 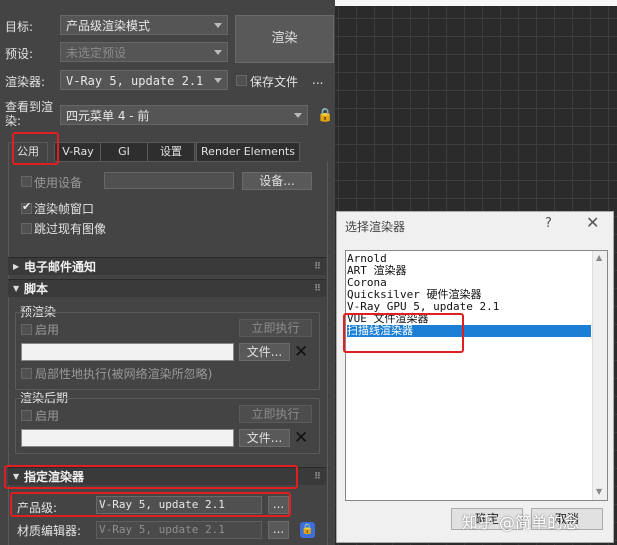 I want to click on close-icon: ✕, so click(x=592, y=222).